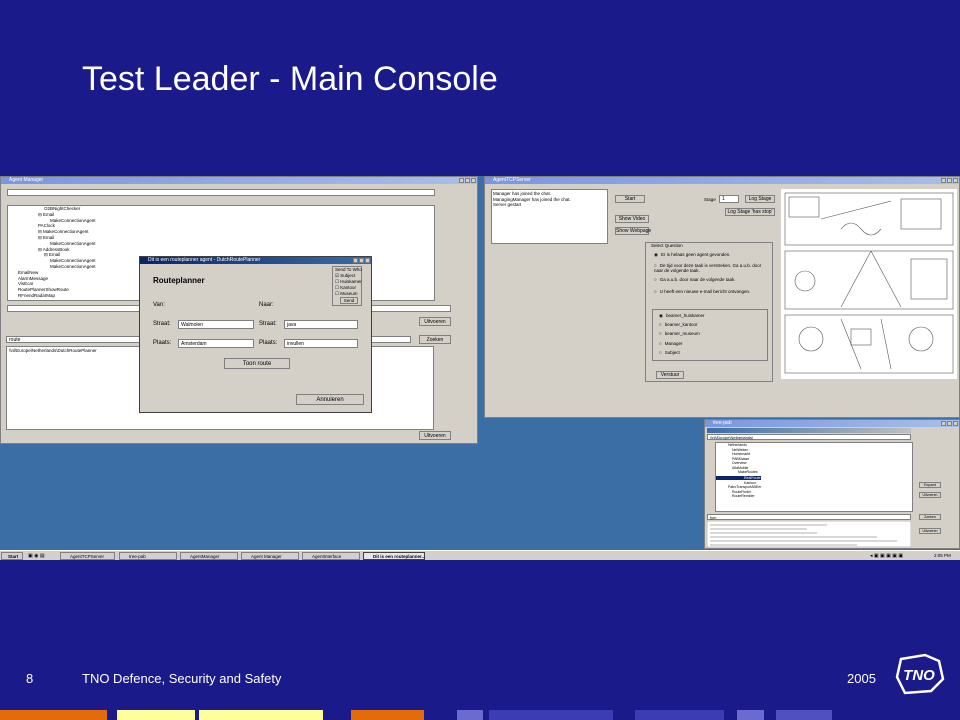 Image resolution: width=960 pixels, height=720 pixels. I want to click on zoeken-button: Zoeken, so click(435, 339).